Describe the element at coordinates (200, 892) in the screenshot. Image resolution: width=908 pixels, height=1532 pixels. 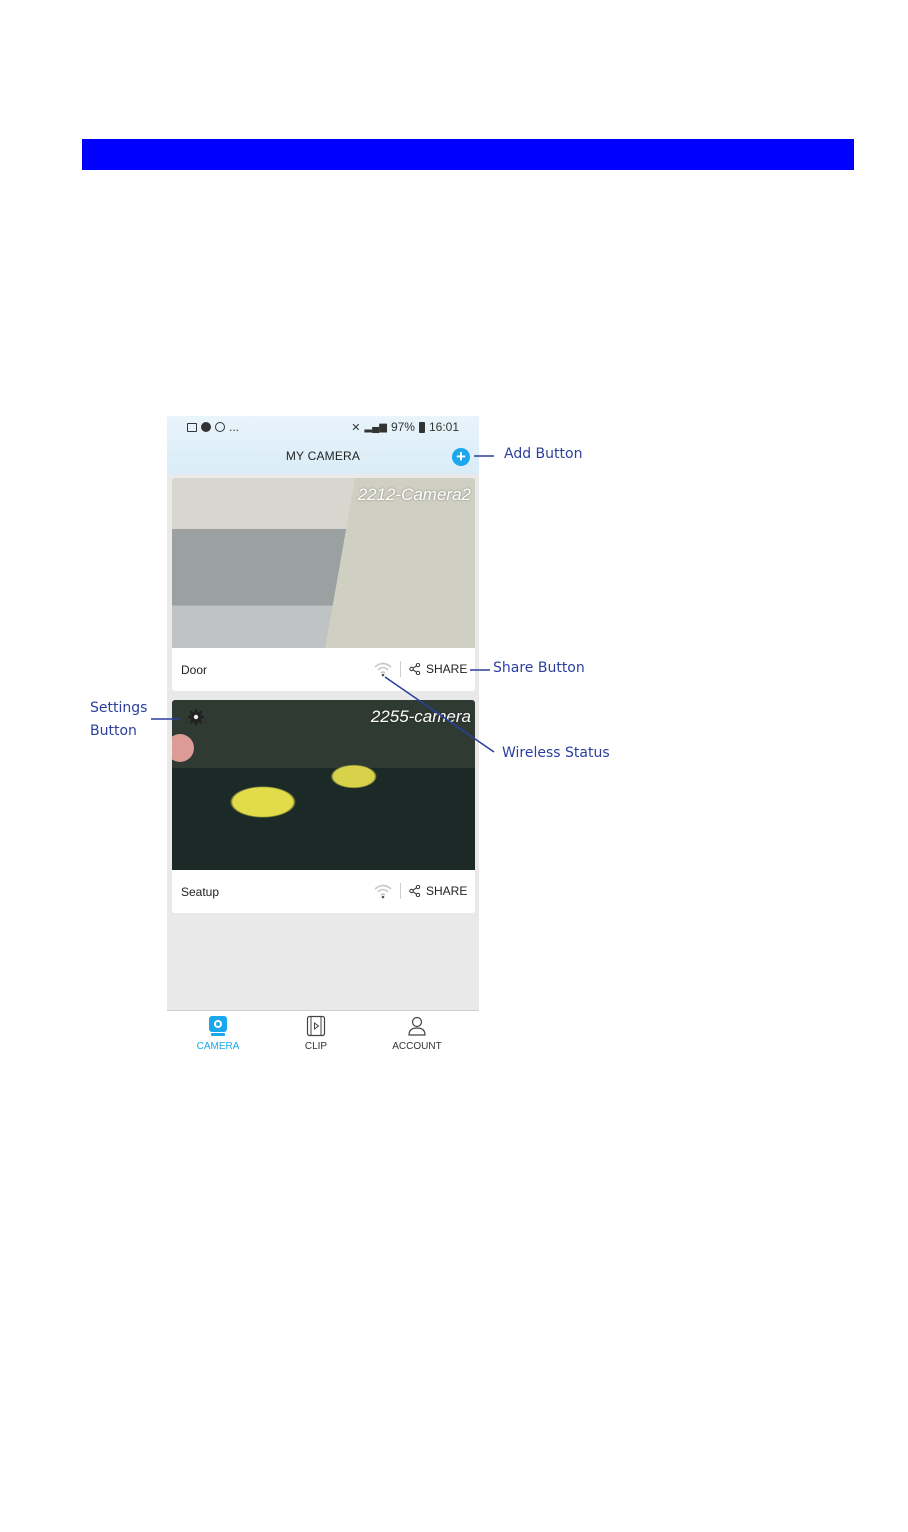
I see `camera-name: Seatup` at that location.